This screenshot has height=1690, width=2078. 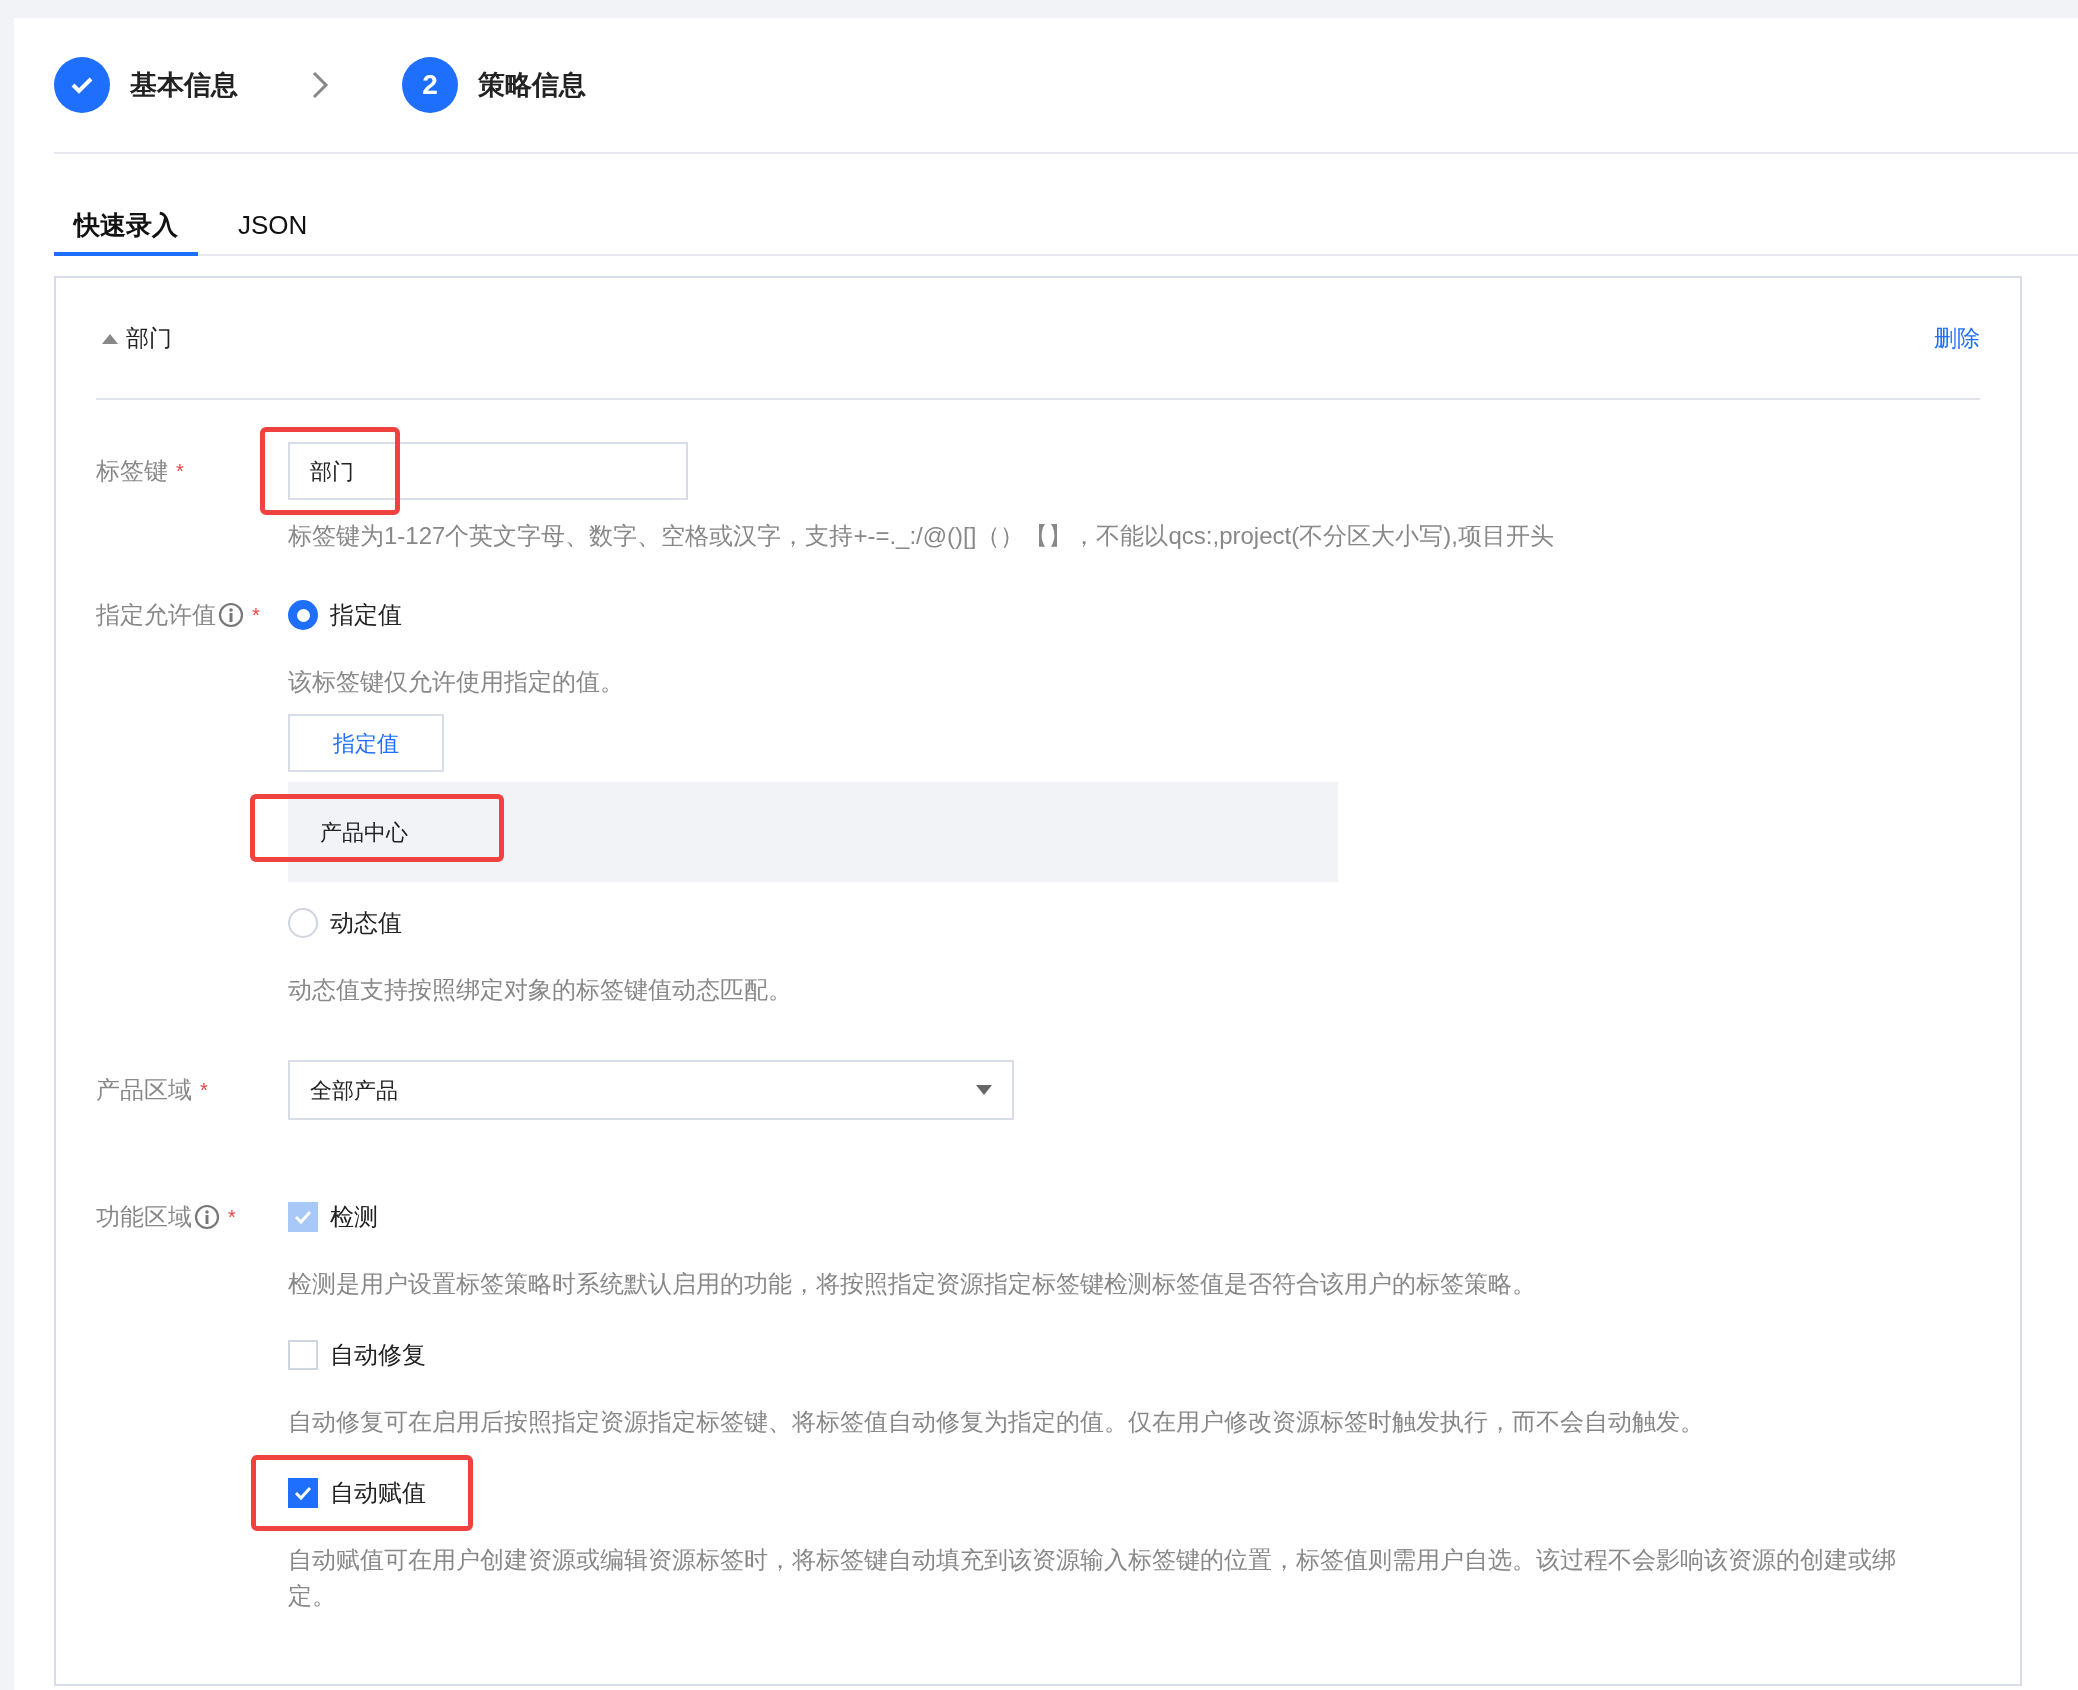 I want to click on tab: JSON, so click(x=273, y=227).